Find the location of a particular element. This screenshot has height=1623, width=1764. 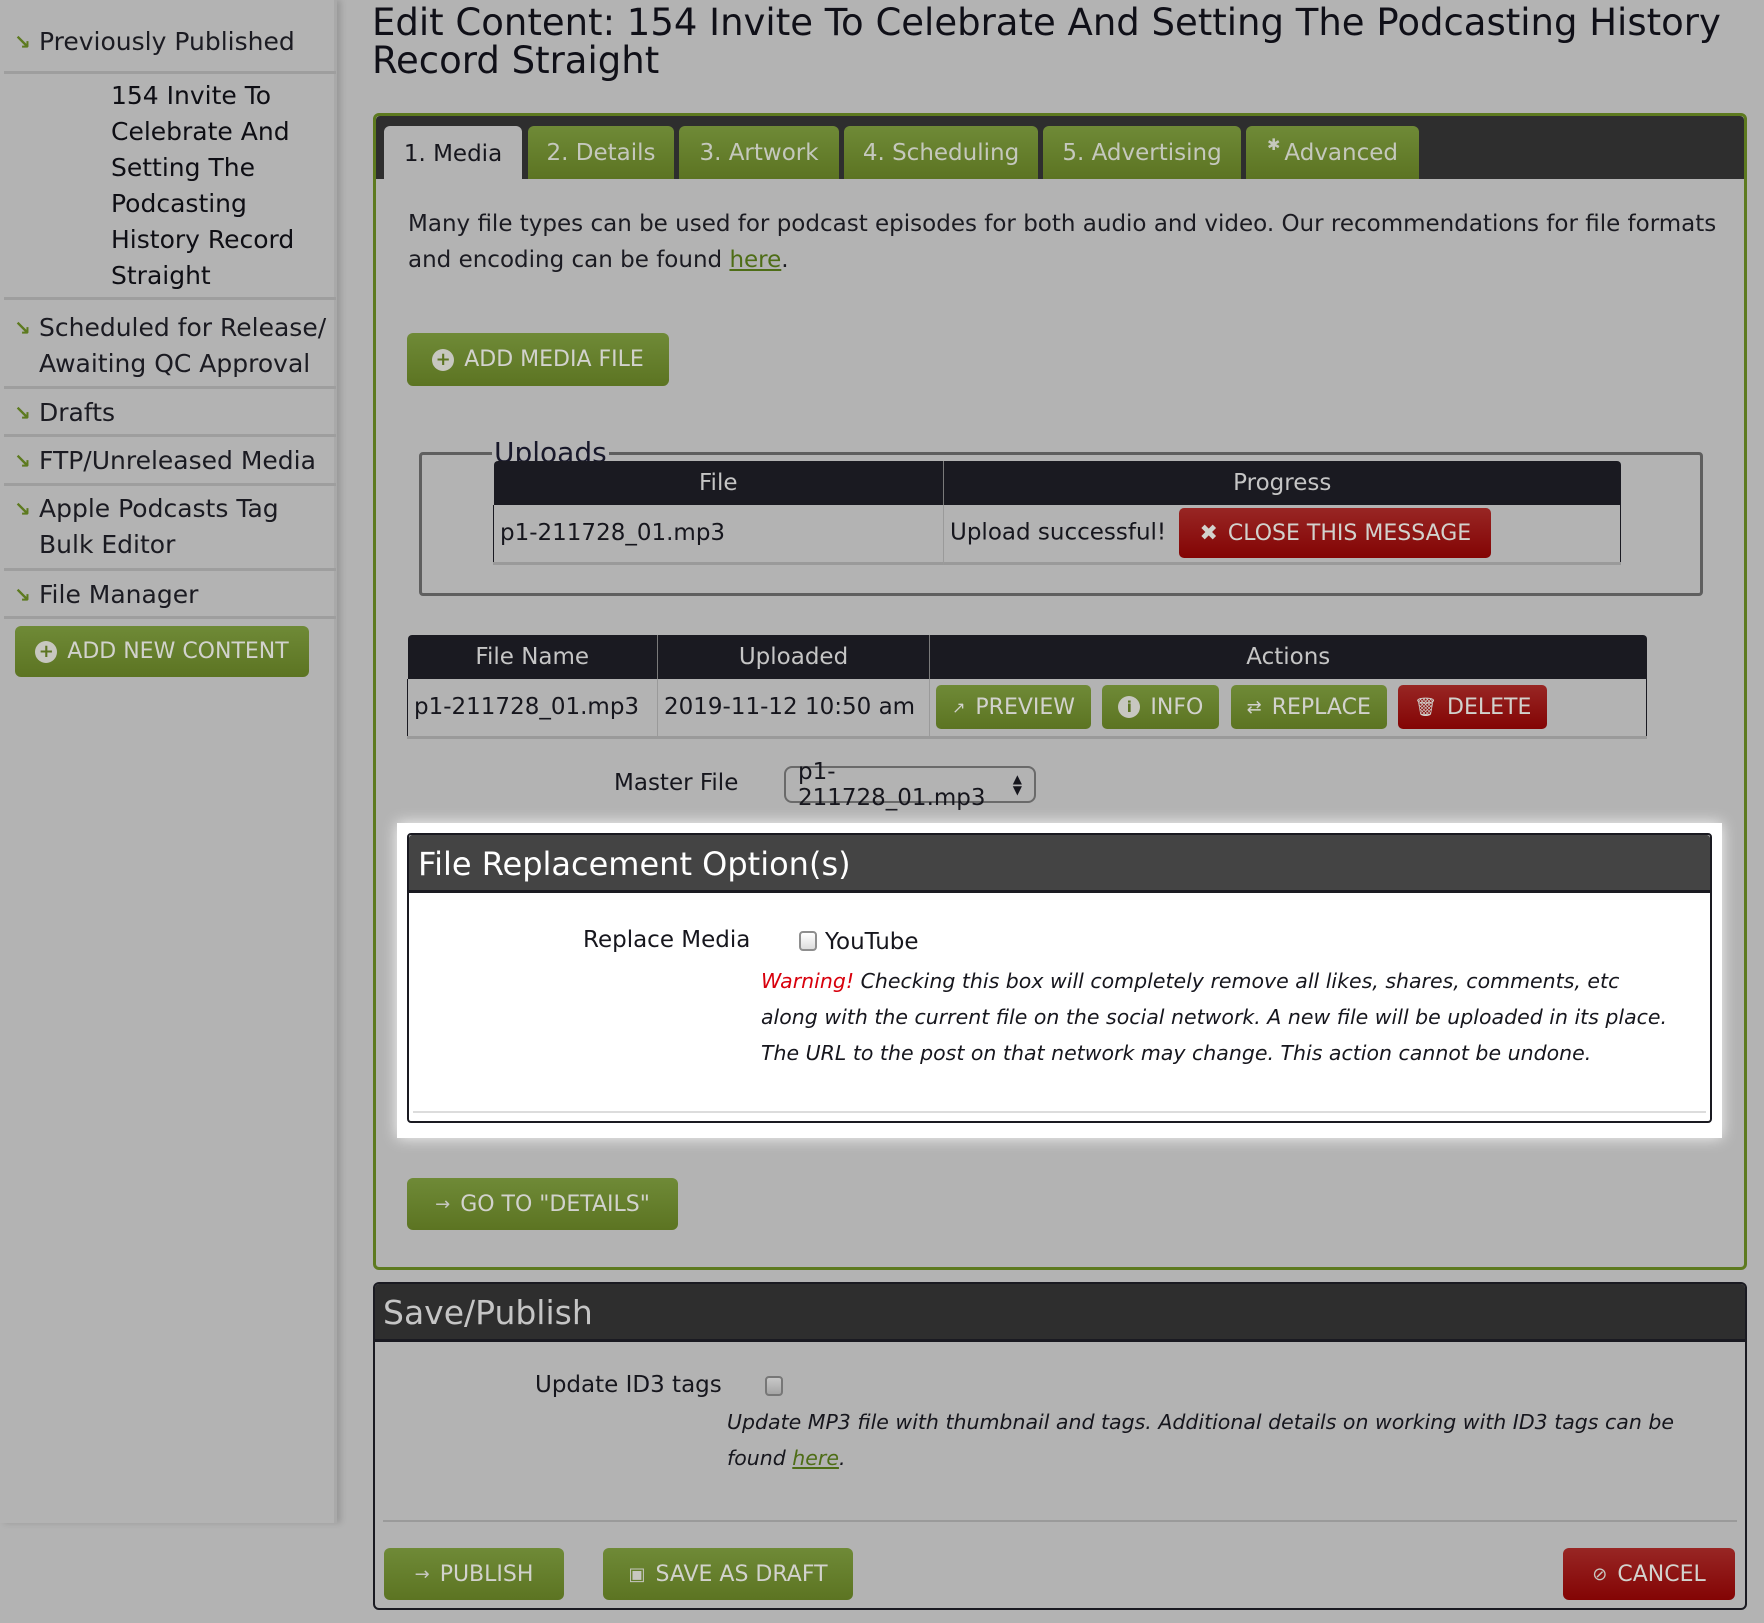

go-to-details-button: → GO TO "DETAILS" is located at coordinates (542, 1204).